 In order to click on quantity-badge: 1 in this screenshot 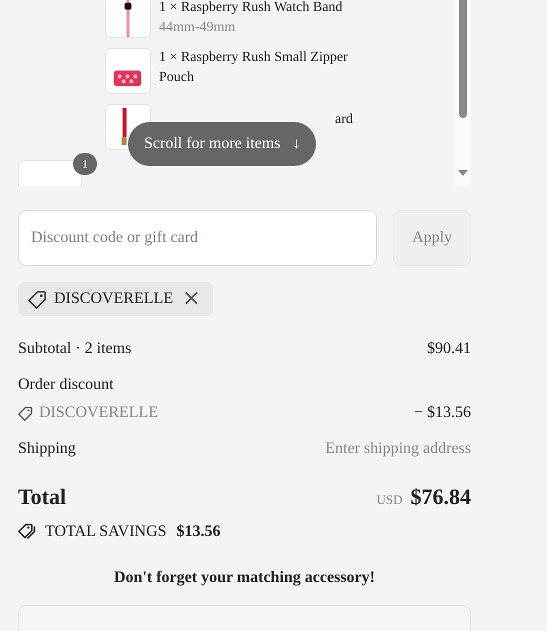, I will do `click(85, 164)`.